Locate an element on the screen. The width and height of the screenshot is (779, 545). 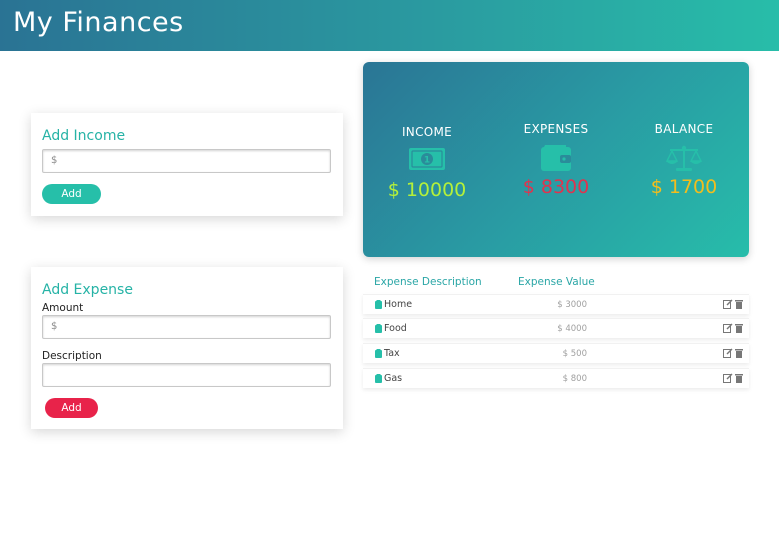
row-value: $ 500 is located at coordinates (574, 354).